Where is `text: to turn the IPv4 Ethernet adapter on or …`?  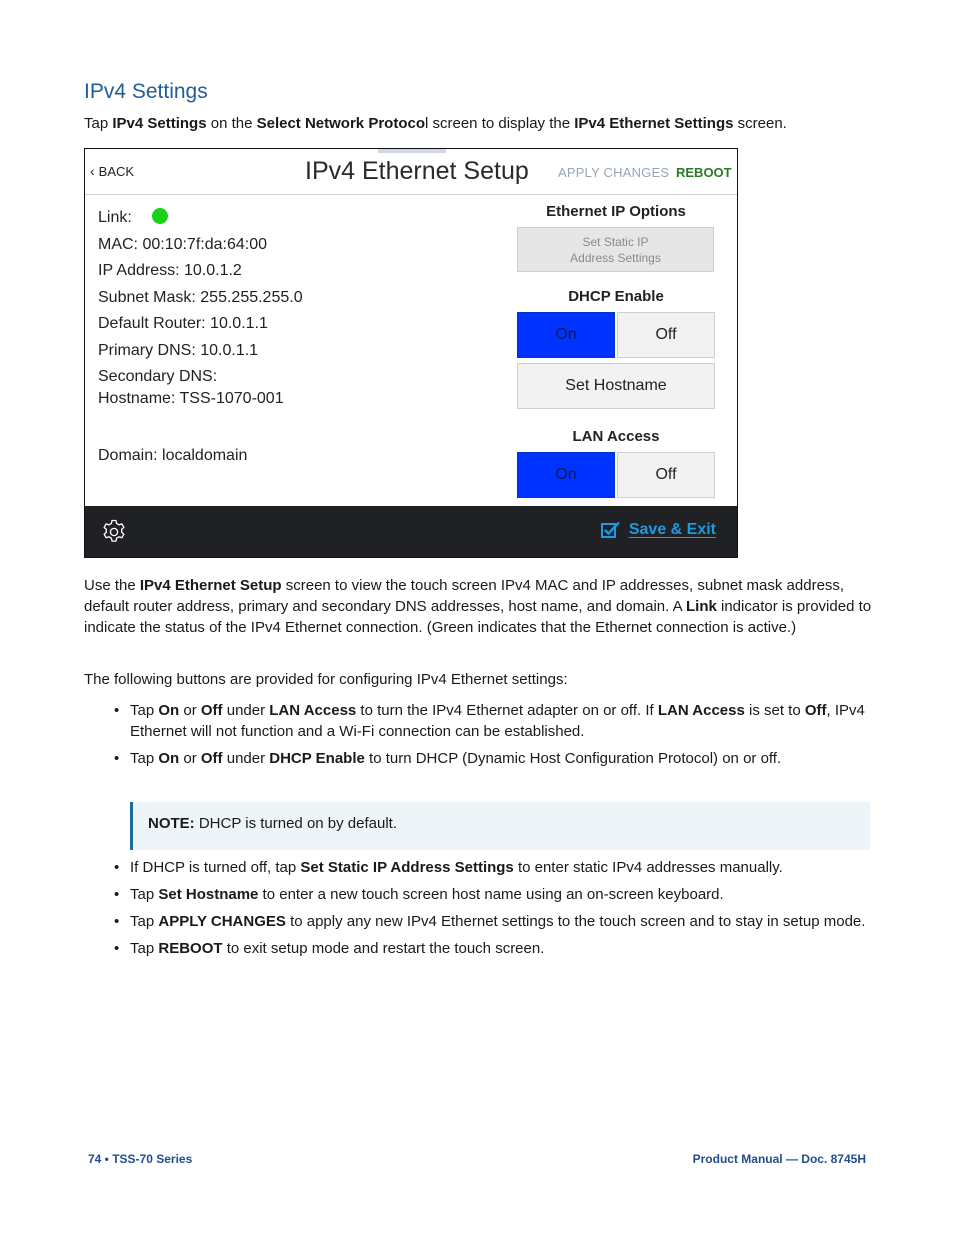
text: to turn the IPv4 Ethernet adapter on or … is located at coordinates (507, 710).